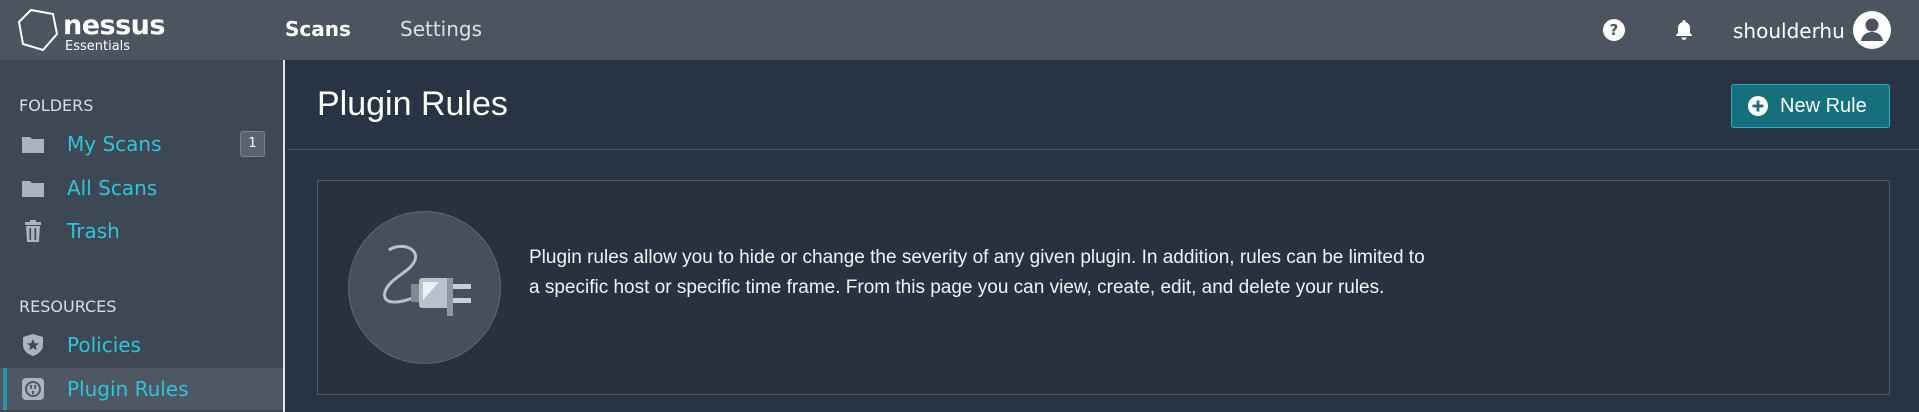 The width and height of the screenshot is (1919, 412). I want to click on folders-heading: FOLDERS, so click(56, 105).